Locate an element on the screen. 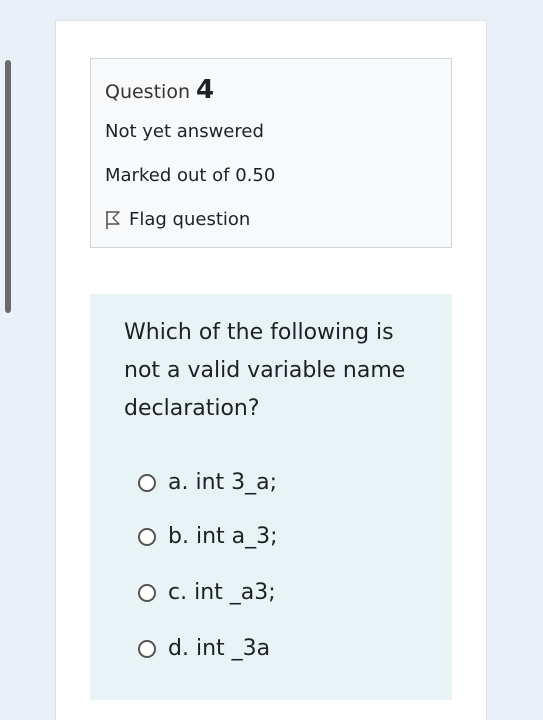 The width and height of the screenshot is (543, 720). question-number: 4 is located at coordinates (205, 90).